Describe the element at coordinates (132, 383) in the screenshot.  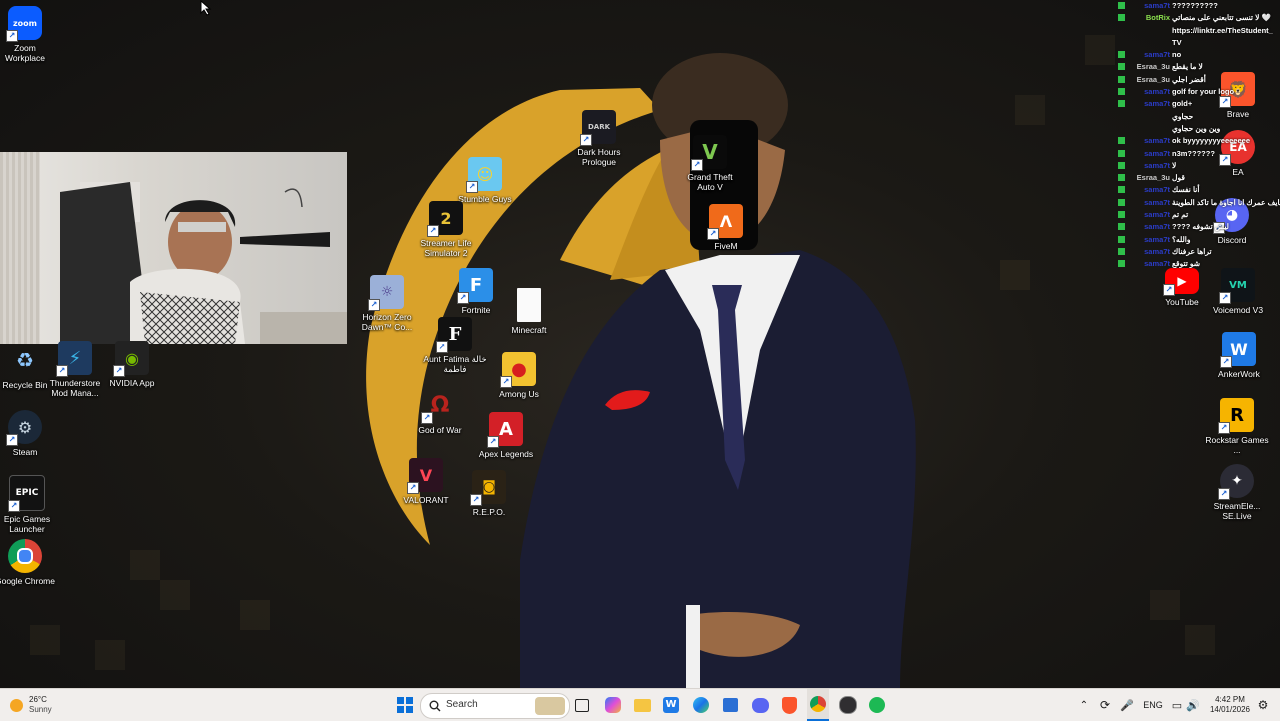
I see `desktop-icon-label: NVIDIA App` at that location.